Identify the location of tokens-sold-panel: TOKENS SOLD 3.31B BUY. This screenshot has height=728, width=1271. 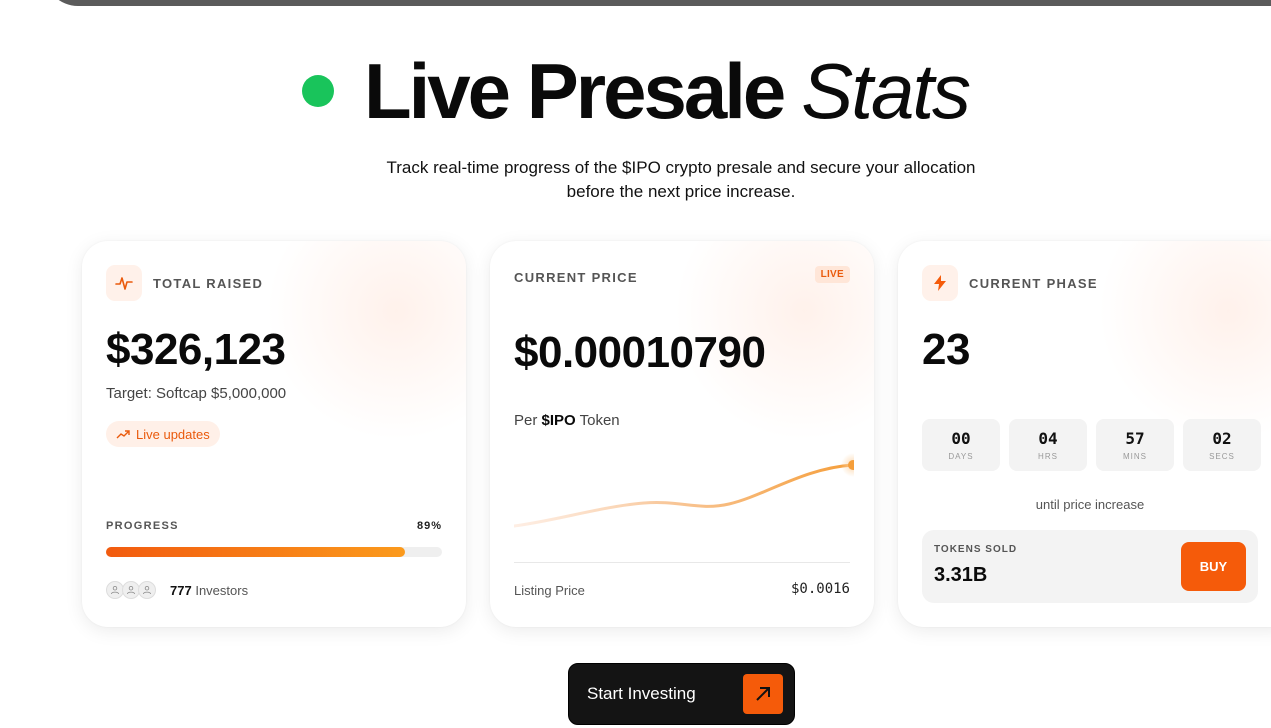
(1090, 566).